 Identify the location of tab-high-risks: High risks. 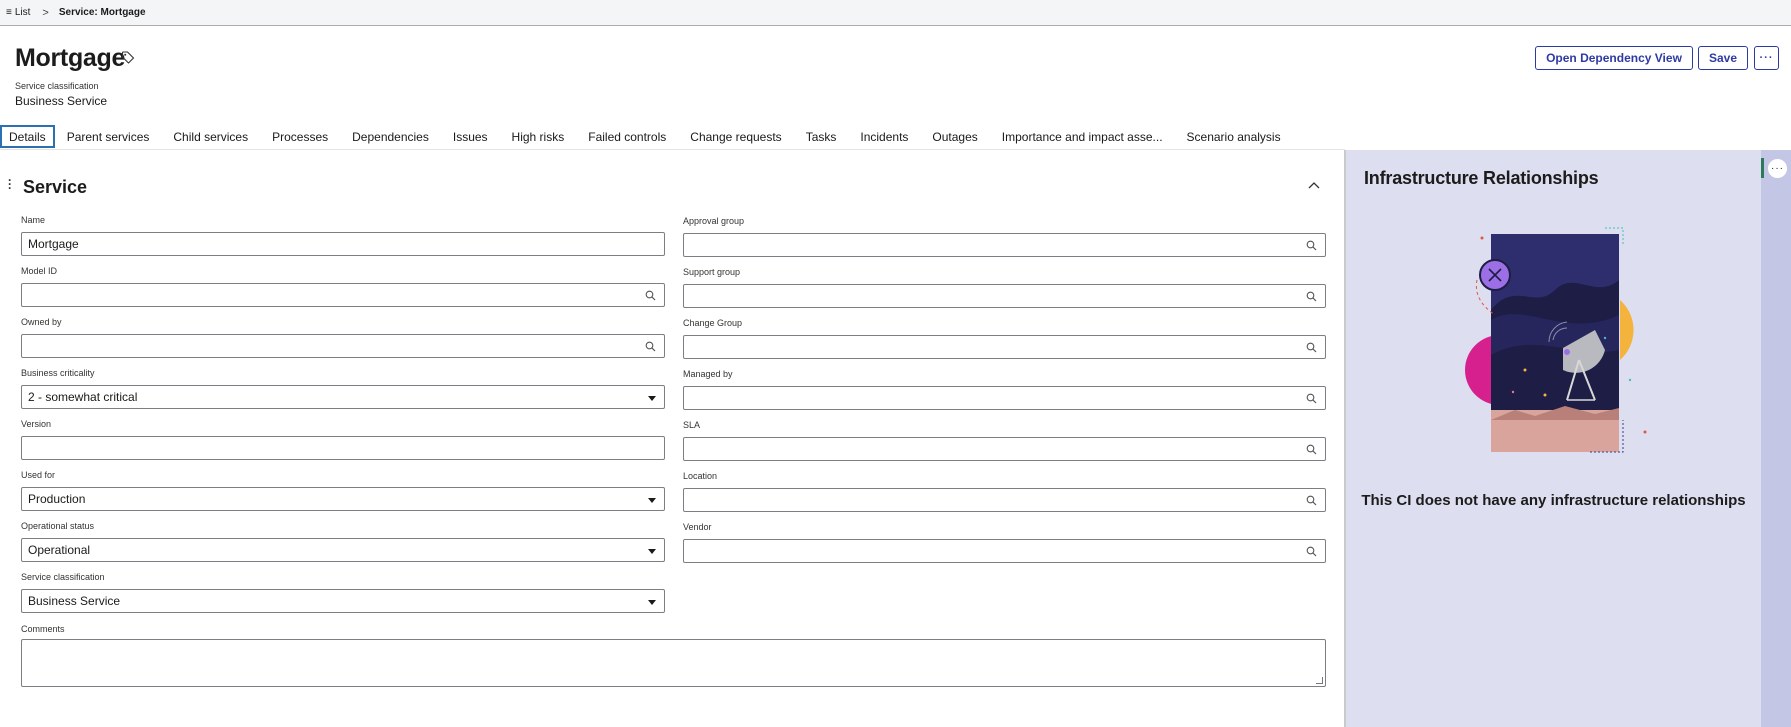
(538, 136).